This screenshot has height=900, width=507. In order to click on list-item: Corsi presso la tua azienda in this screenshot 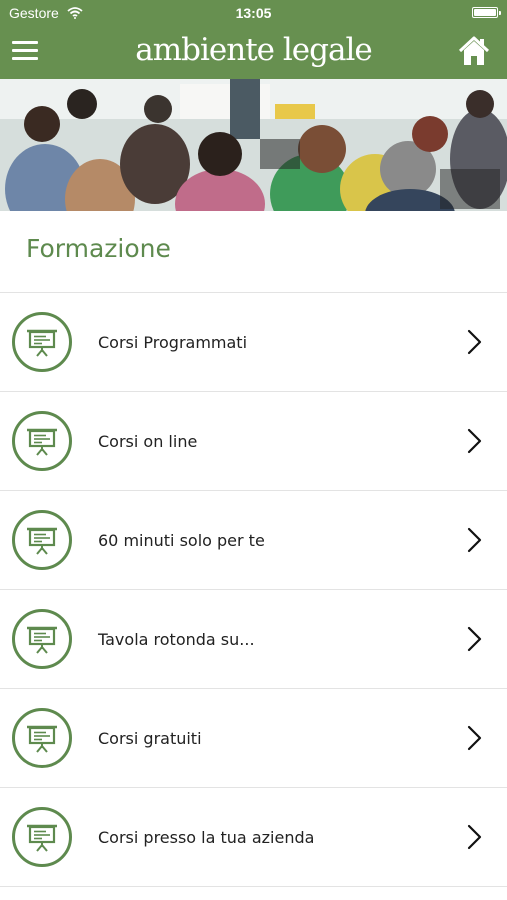, I will do `click(253, 837)`.